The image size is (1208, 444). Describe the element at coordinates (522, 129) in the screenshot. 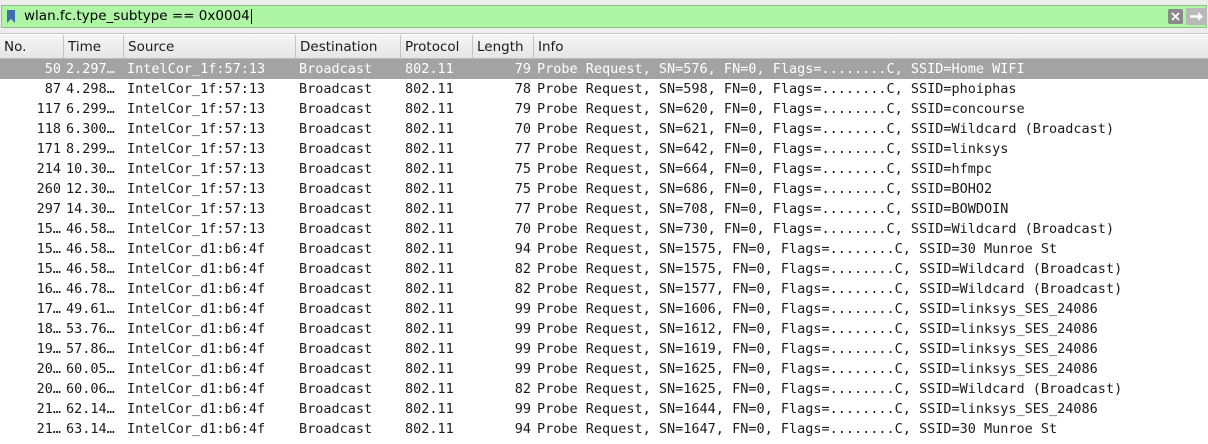

I see `packet-length: 70` at that location.